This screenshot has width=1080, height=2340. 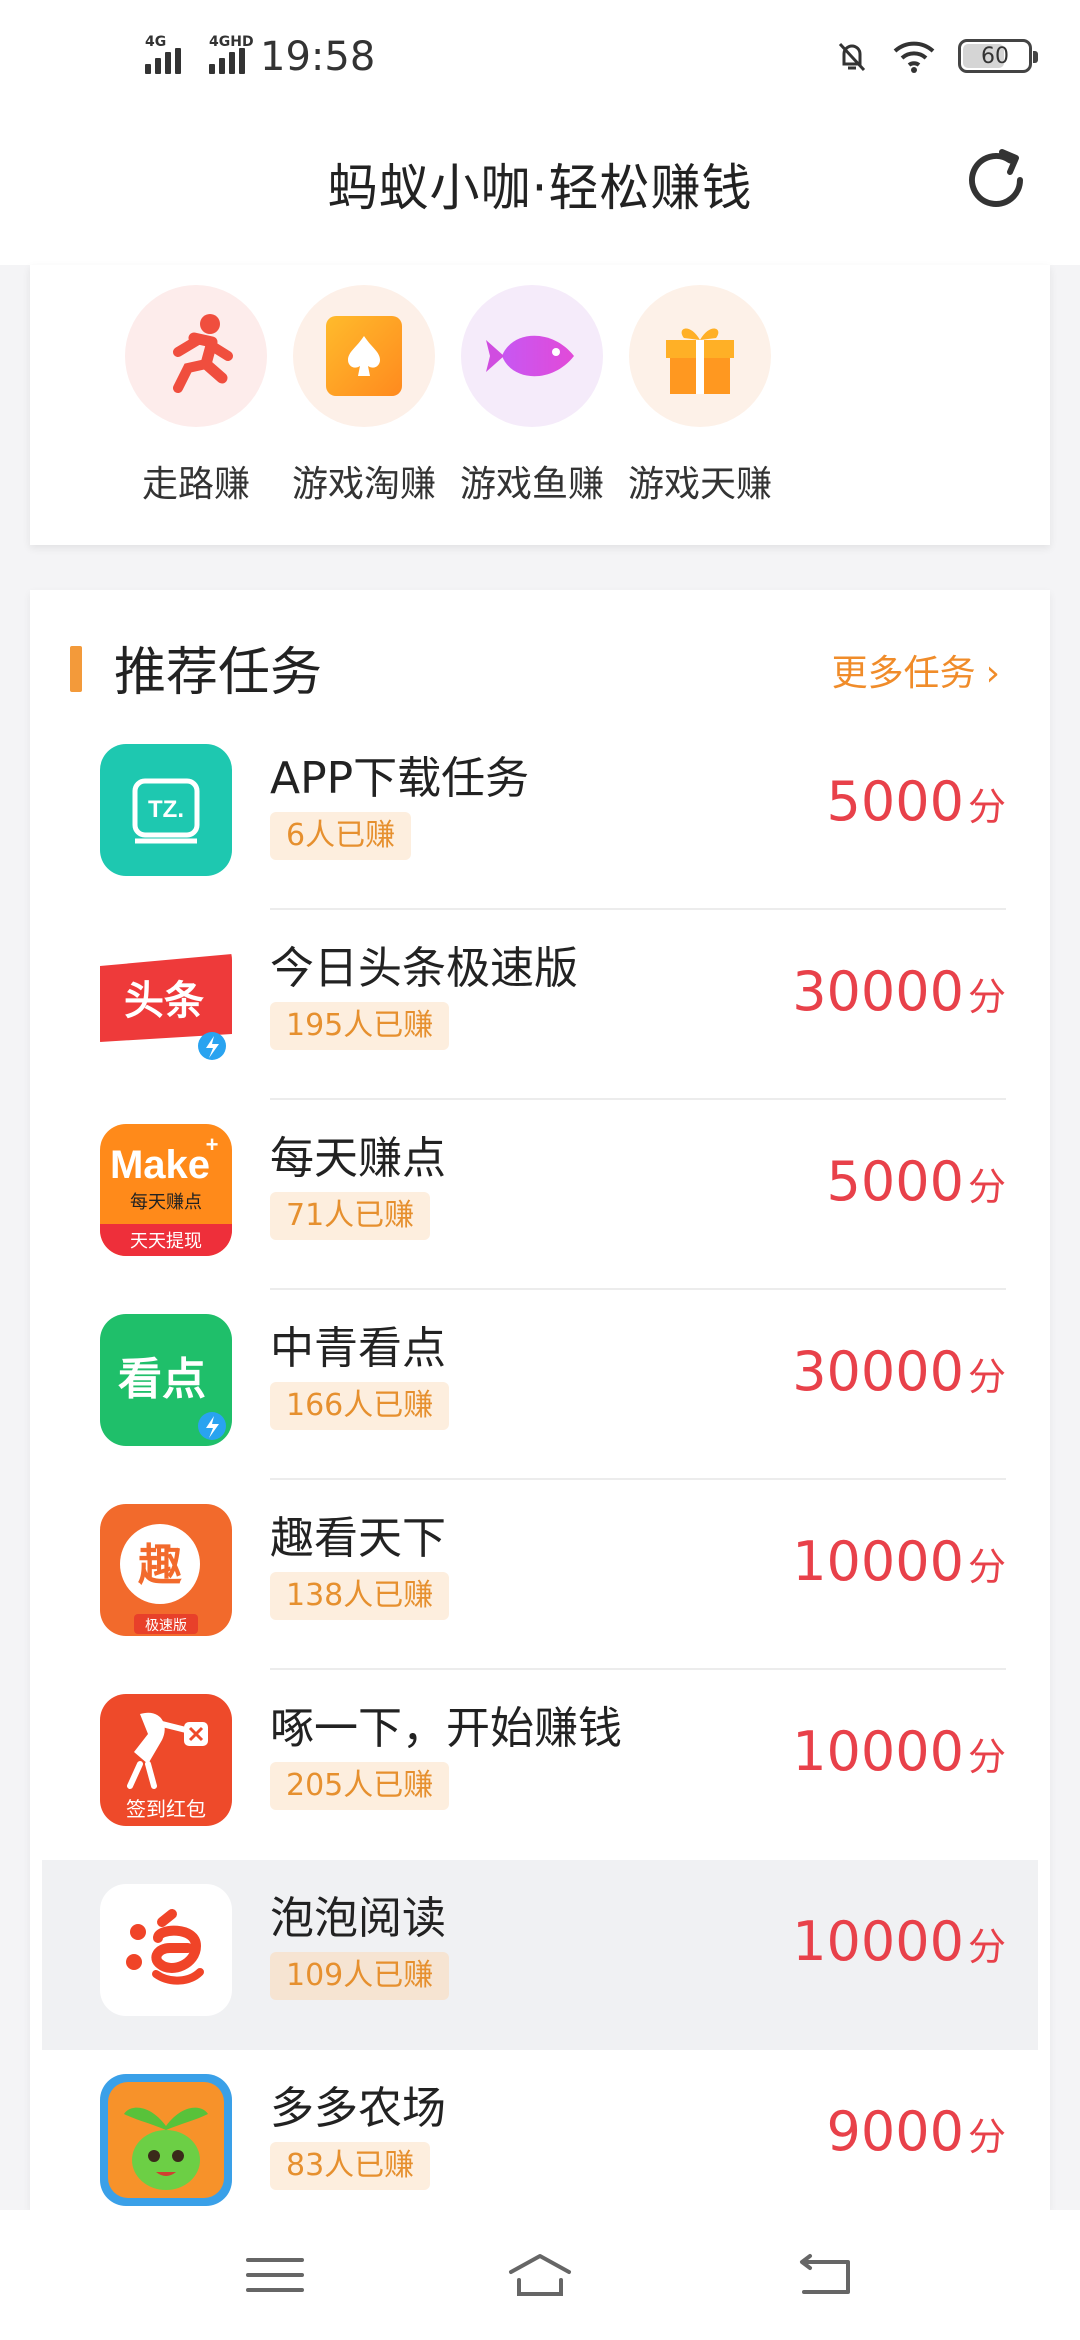 What do you see at coordinates (275, 2275) in the screenshot?
I see `menu-icon` at bounding box center [275, 2275].